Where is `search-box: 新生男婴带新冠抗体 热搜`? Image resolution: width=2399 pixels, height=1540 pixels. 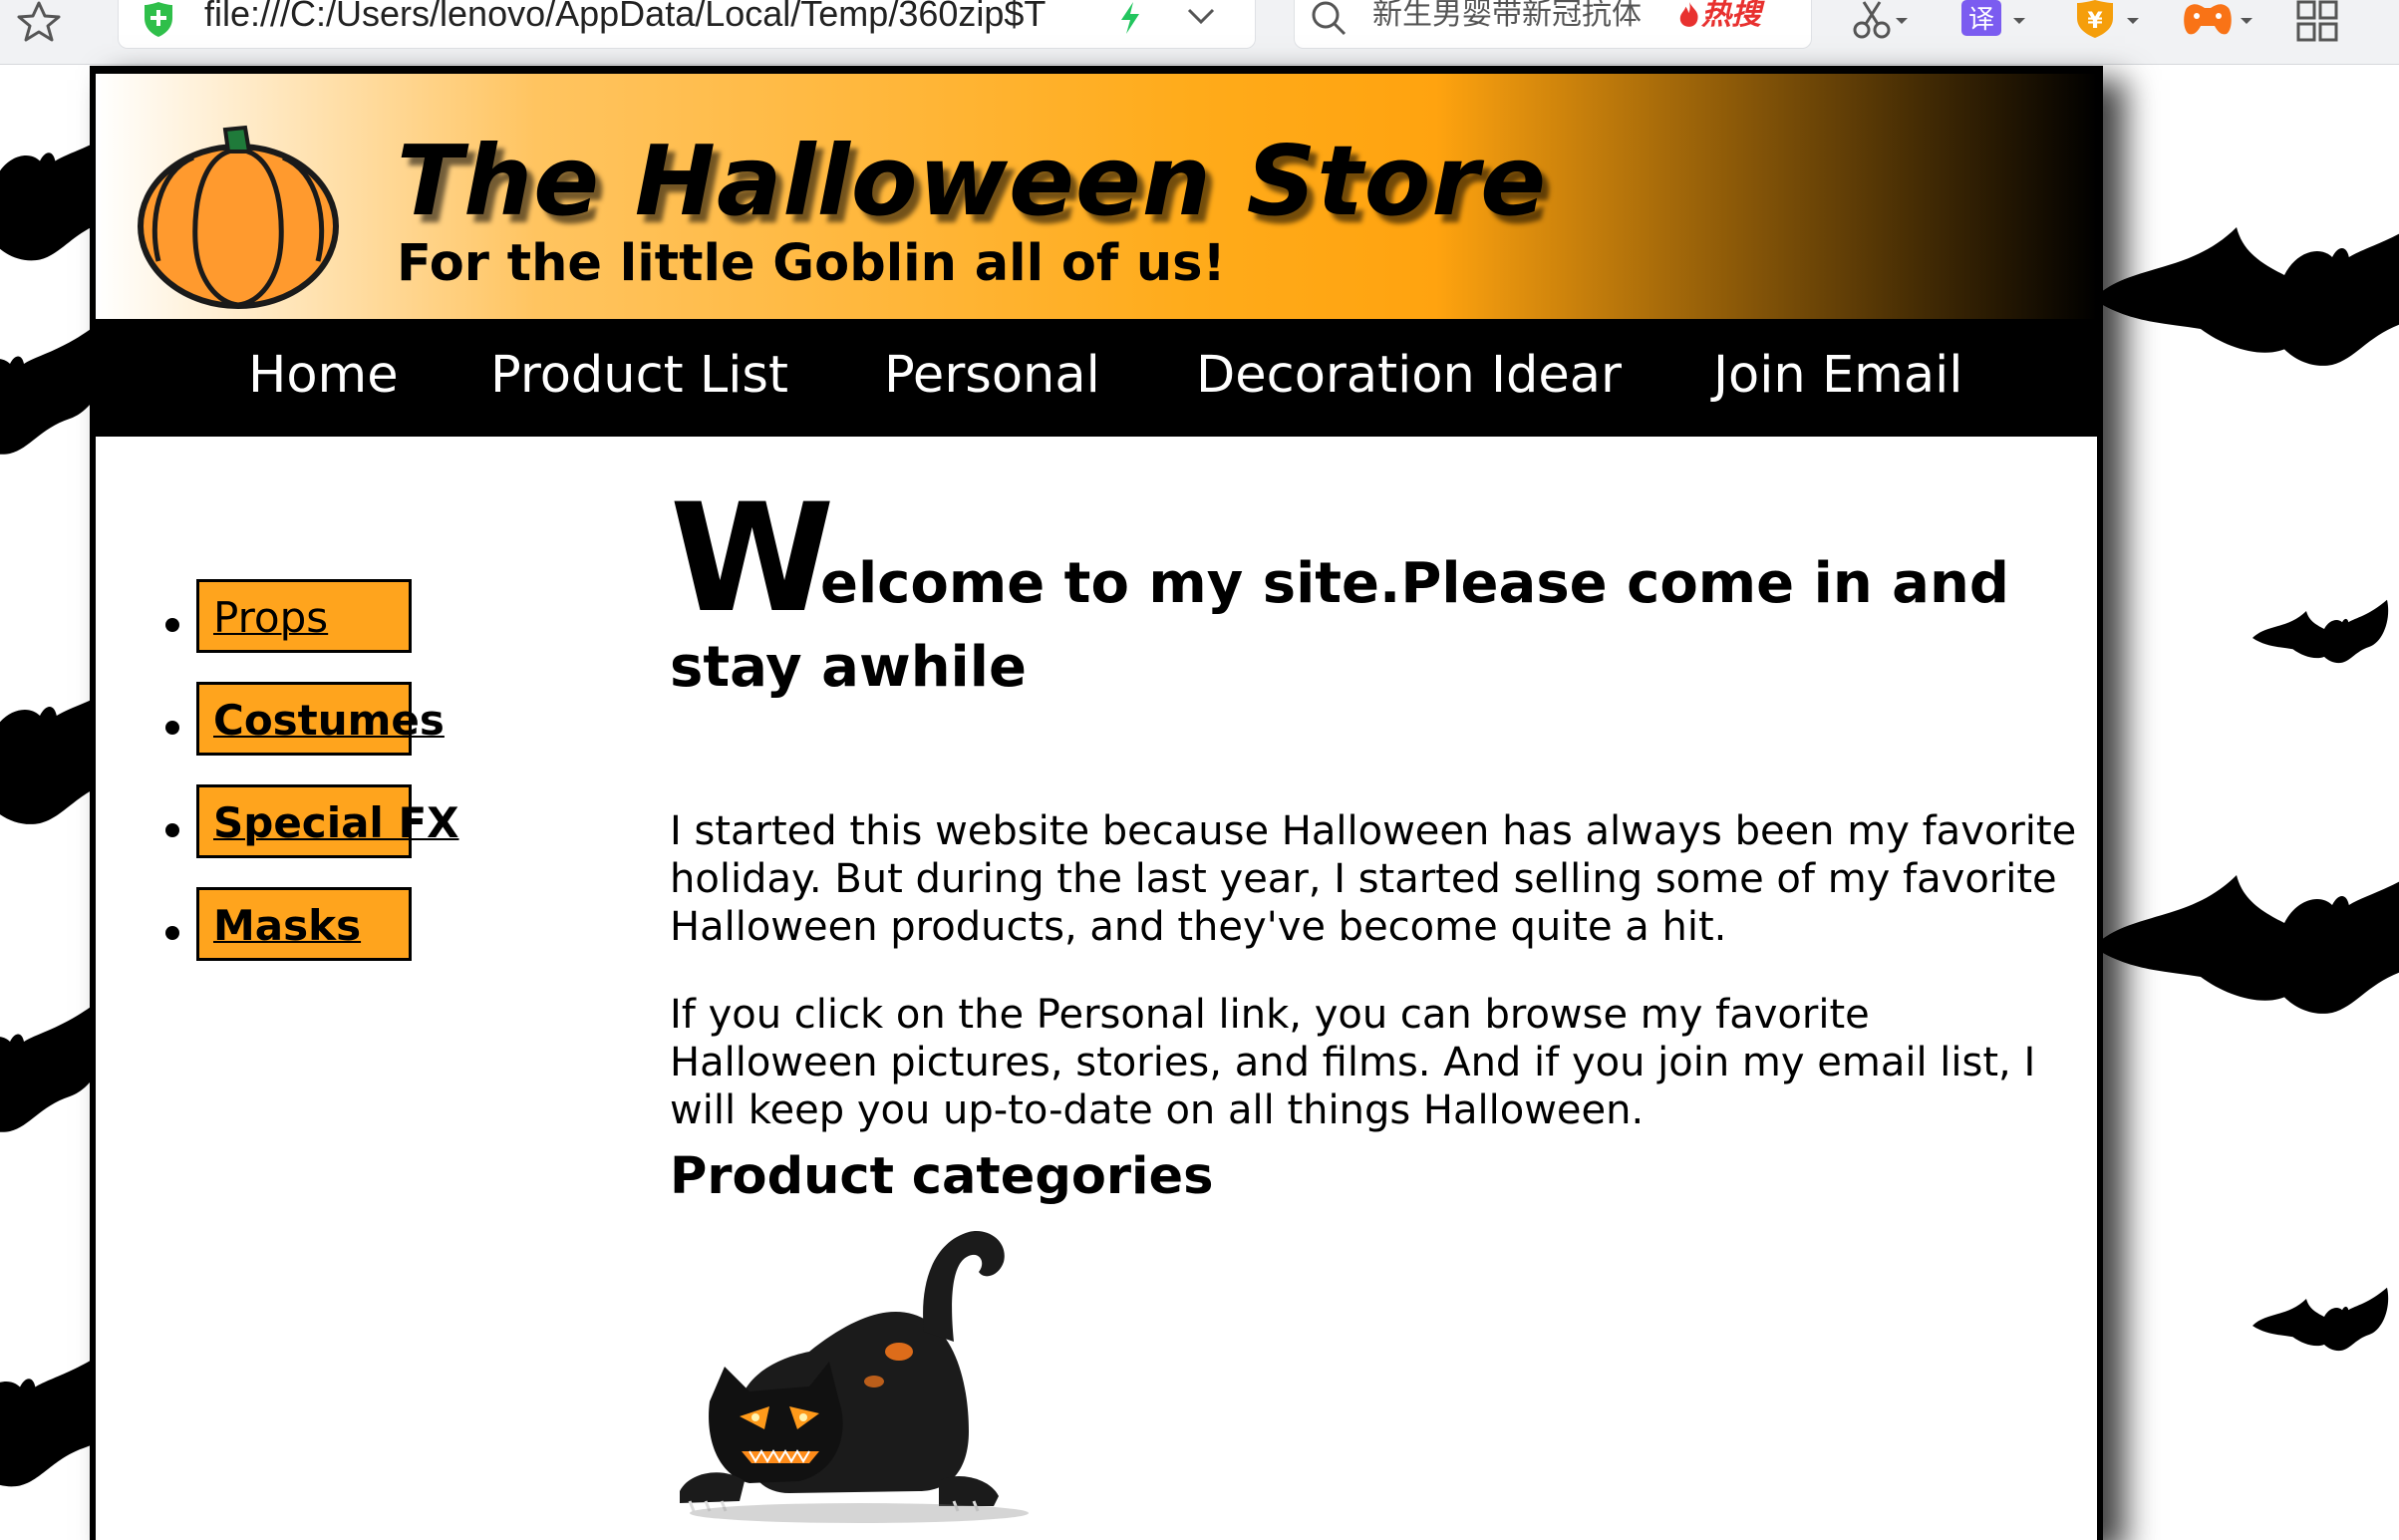 search-box: 新生男婴带新冠抗体 热搜 is located at coordinates (1553, 25).